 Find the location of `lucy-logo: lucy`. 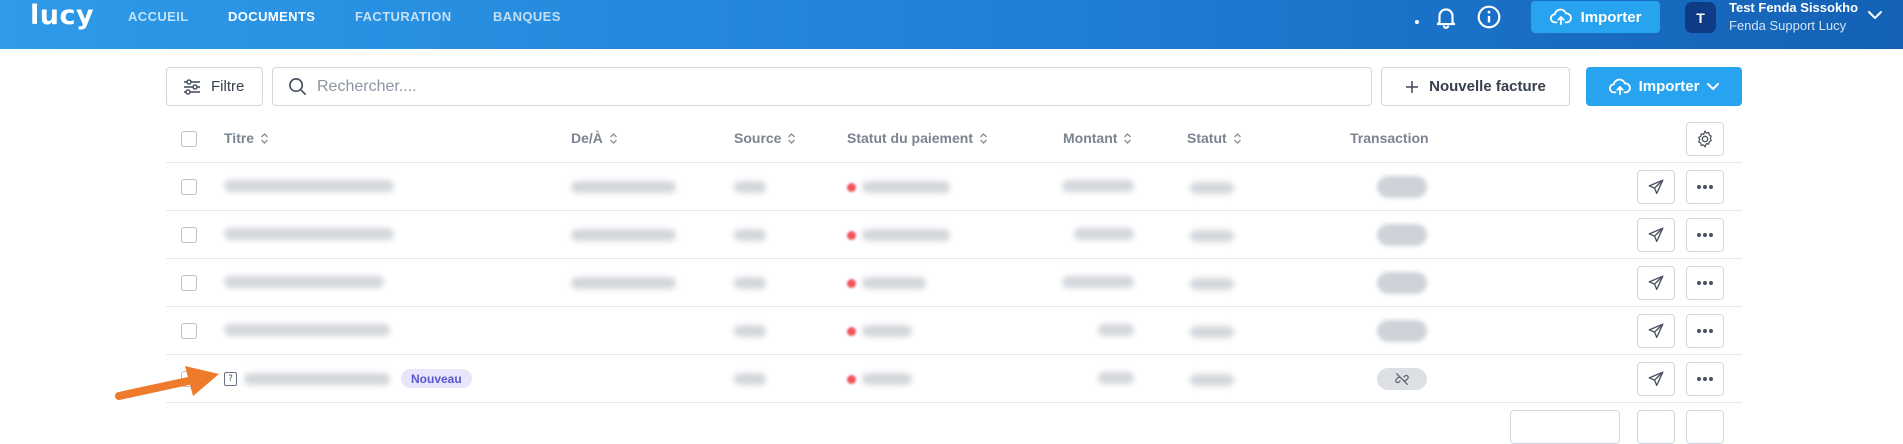

lucy-logo: lucy is located at coordinates (62, 16).